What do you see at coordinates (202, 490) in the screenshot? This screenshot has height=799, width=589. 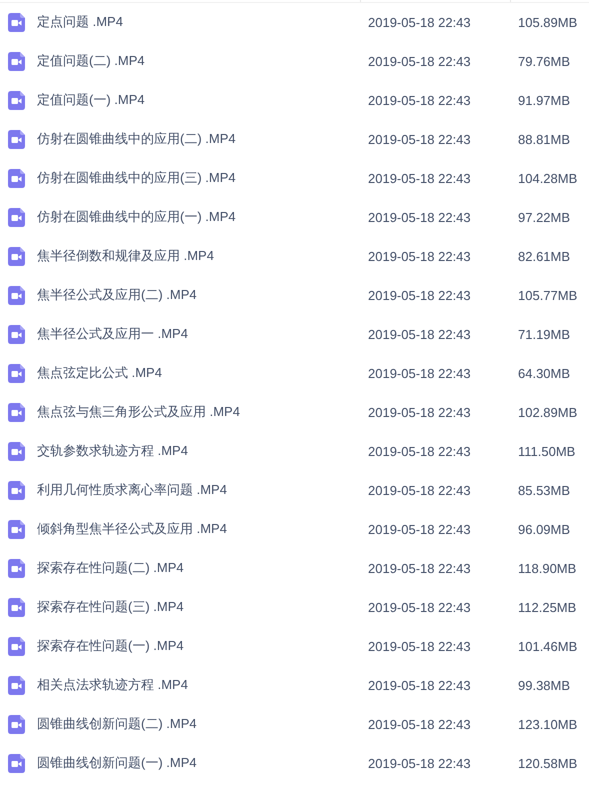 I see `file-name: 利用几何性质求离心率问题 .MP4` at bounding box center [202, 490].